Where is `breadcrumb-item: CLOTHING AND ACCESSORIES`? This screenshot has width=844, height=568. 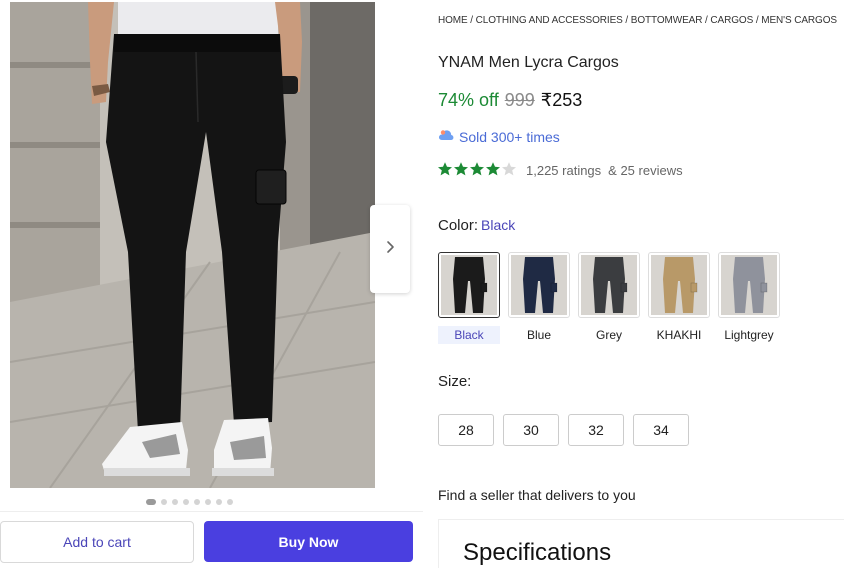 breadcrumb-item: CLOTHING AND ACCESSORIES is located at coordinates (549, 20).